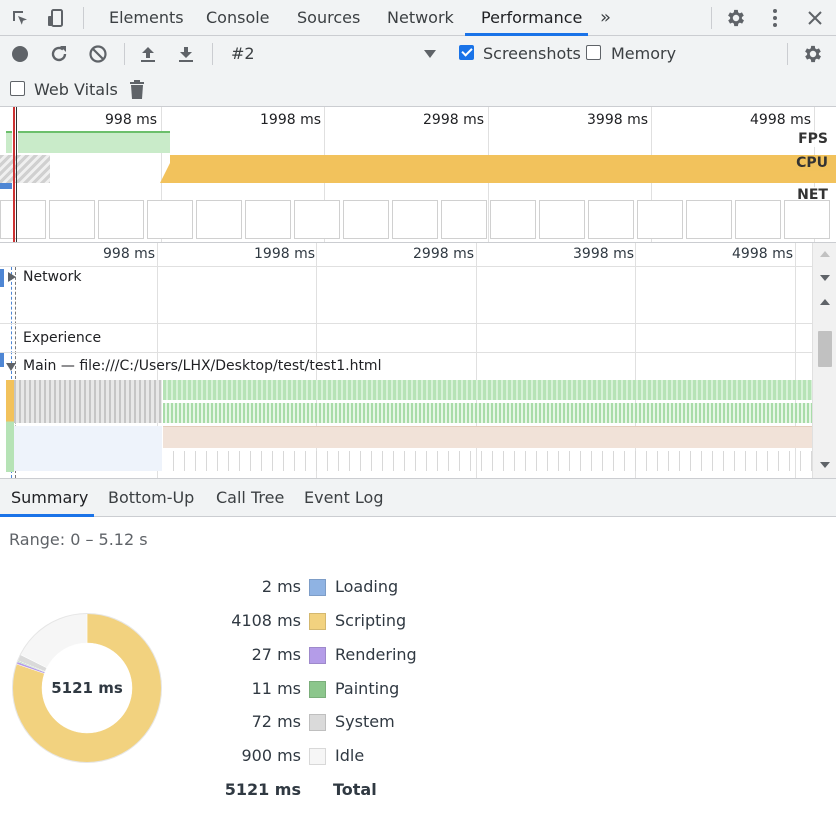 Image resolution: width=836 pixels, height=830 pixels. What do you see at coordinates (47, 515) in the screenshot?
I see `active-tab-indicator` at bounding box center [47, 515].